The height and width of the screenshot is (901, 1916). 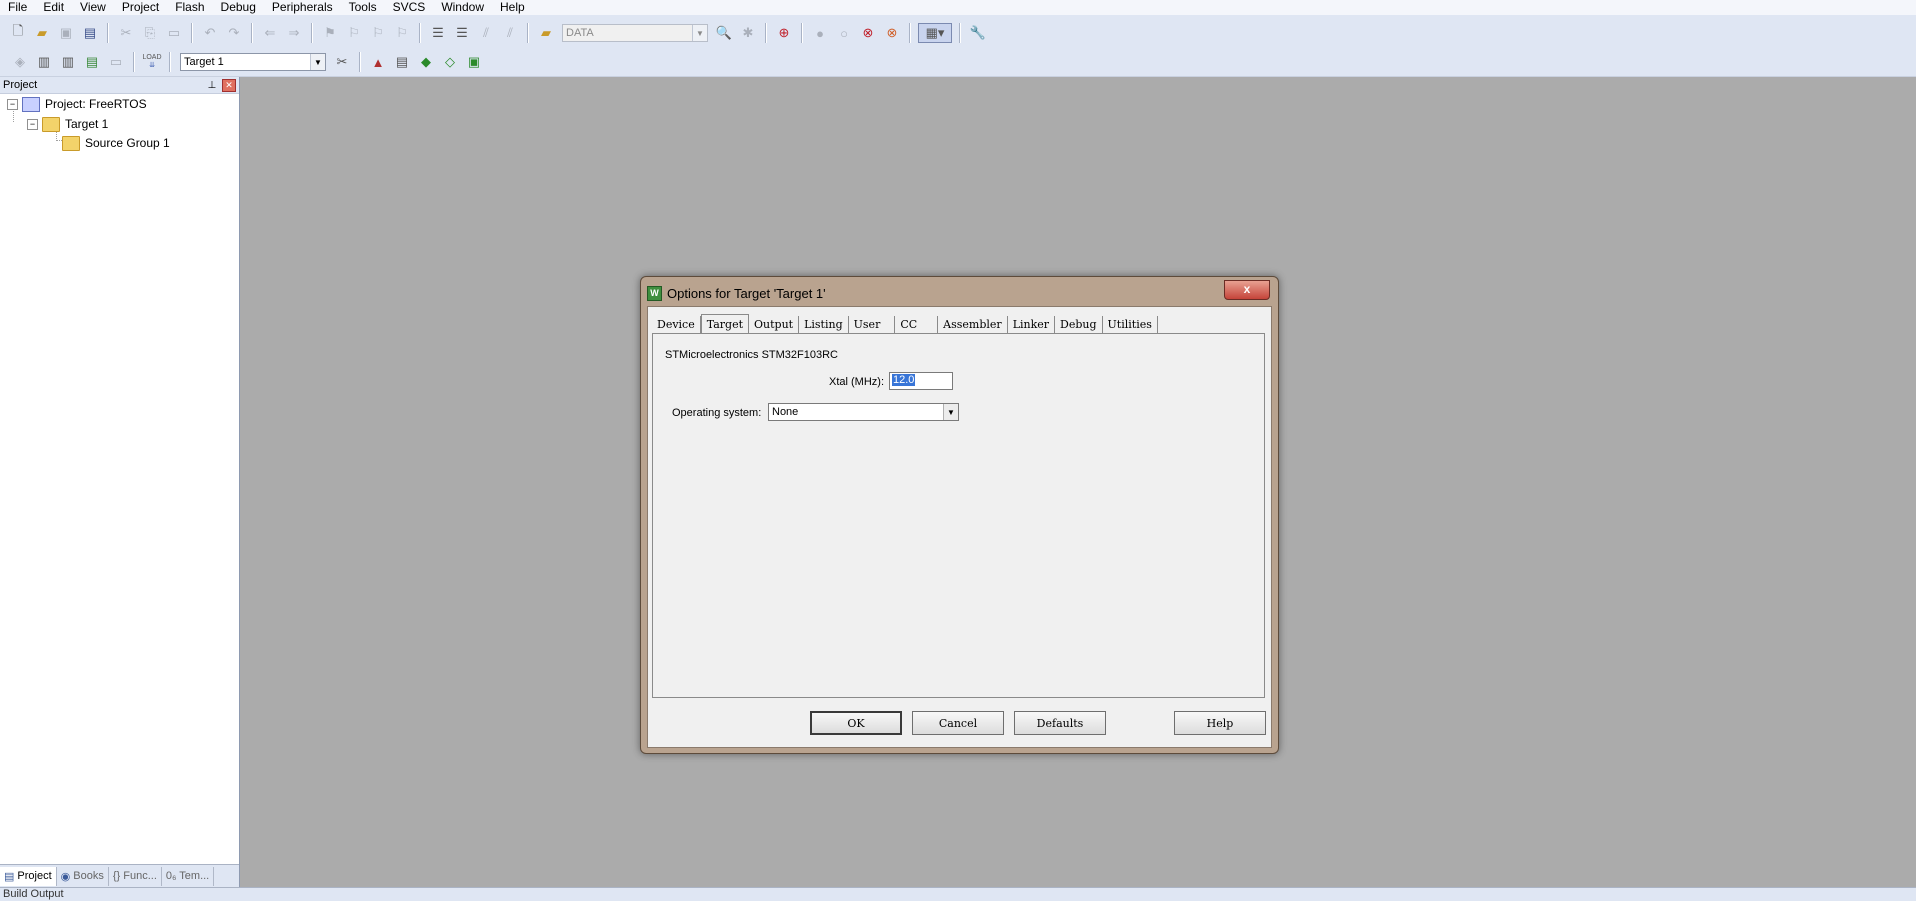 What do you see at coordinates (844, 33) in the screenshot?
I see `breakpoint-enable-icon: ○` at bounding box center [844, 33].